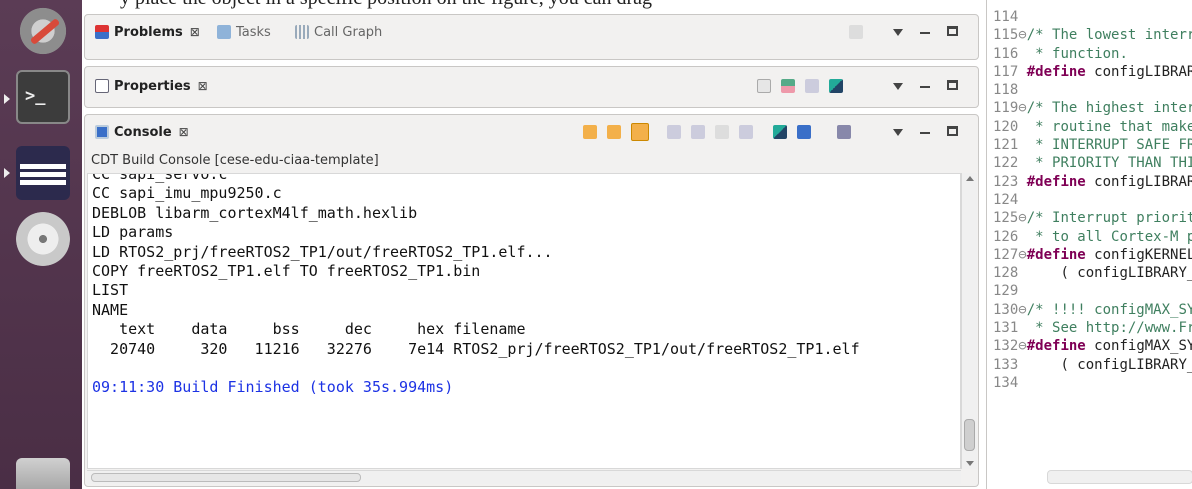  I want to click on dvd-icon, so click(43, 239).